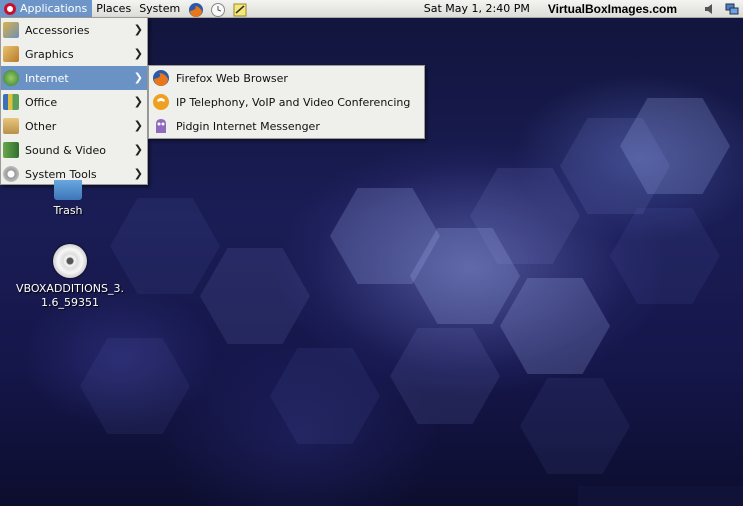 The height and width of the screenshot is (514, 743). What do you see at coordinates (61, 174) in the screenshot?
I see `menu-item-label: System Tools` at bounding box center [61, 174].